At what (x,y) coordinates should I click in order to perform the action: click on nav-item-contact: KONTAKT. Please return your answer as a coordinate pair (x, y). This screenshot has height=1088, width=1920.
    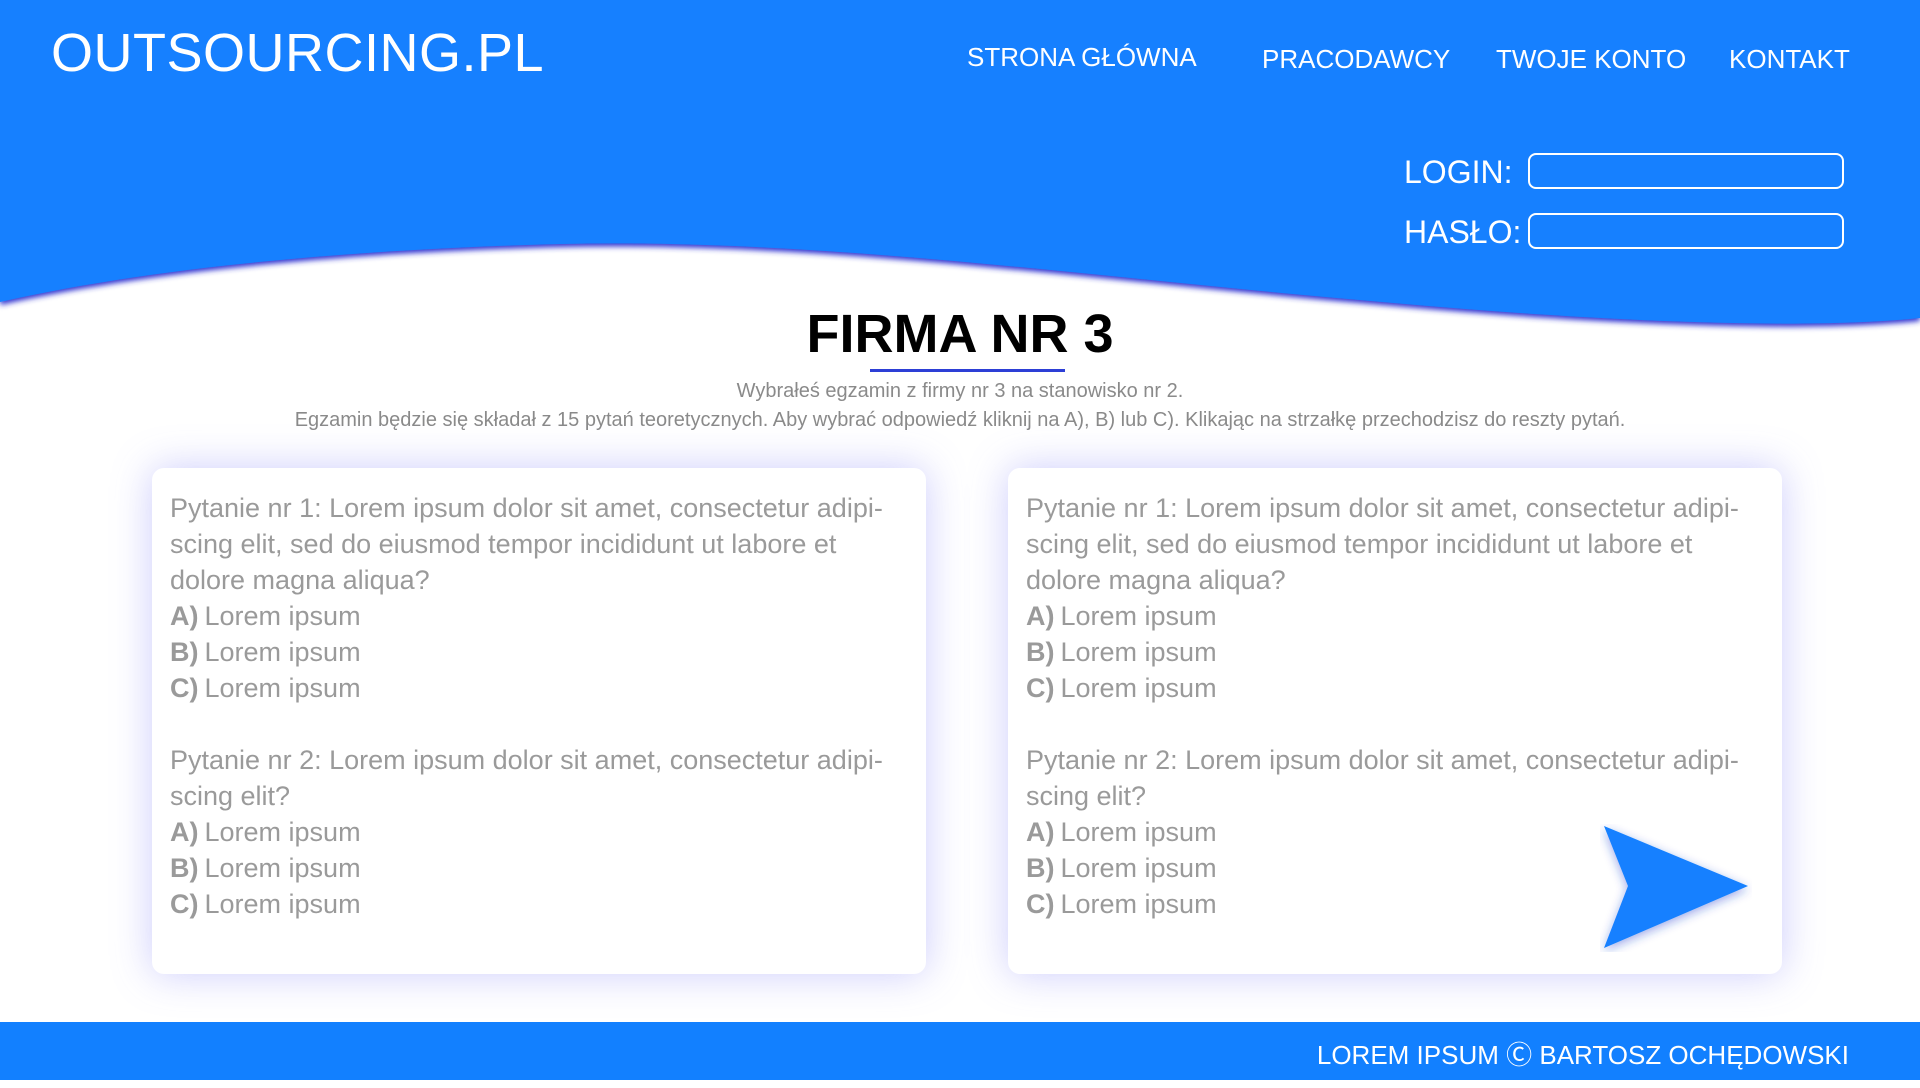
    Looking at the image, I should click on (1789, 59).